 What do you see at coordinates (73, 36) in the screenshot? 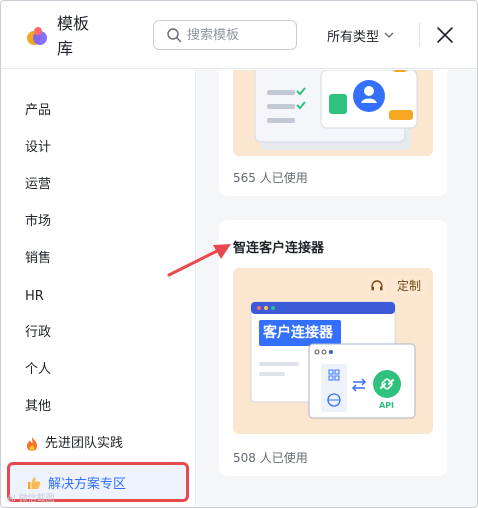
I see `app-title: 模板库` at bounding box center [73, 36].